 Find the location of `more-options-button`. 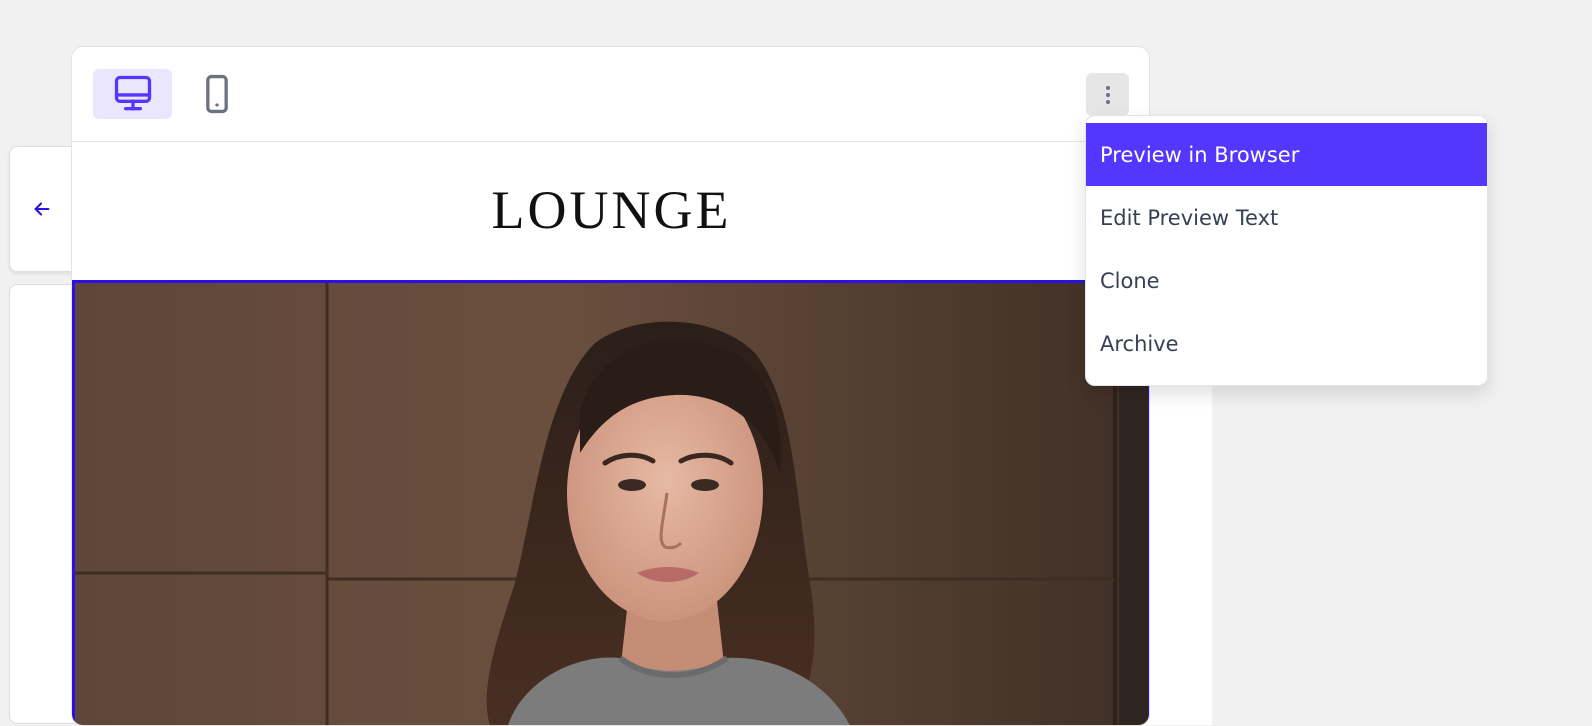

more-options-button is located at coordinates (1107, 94).